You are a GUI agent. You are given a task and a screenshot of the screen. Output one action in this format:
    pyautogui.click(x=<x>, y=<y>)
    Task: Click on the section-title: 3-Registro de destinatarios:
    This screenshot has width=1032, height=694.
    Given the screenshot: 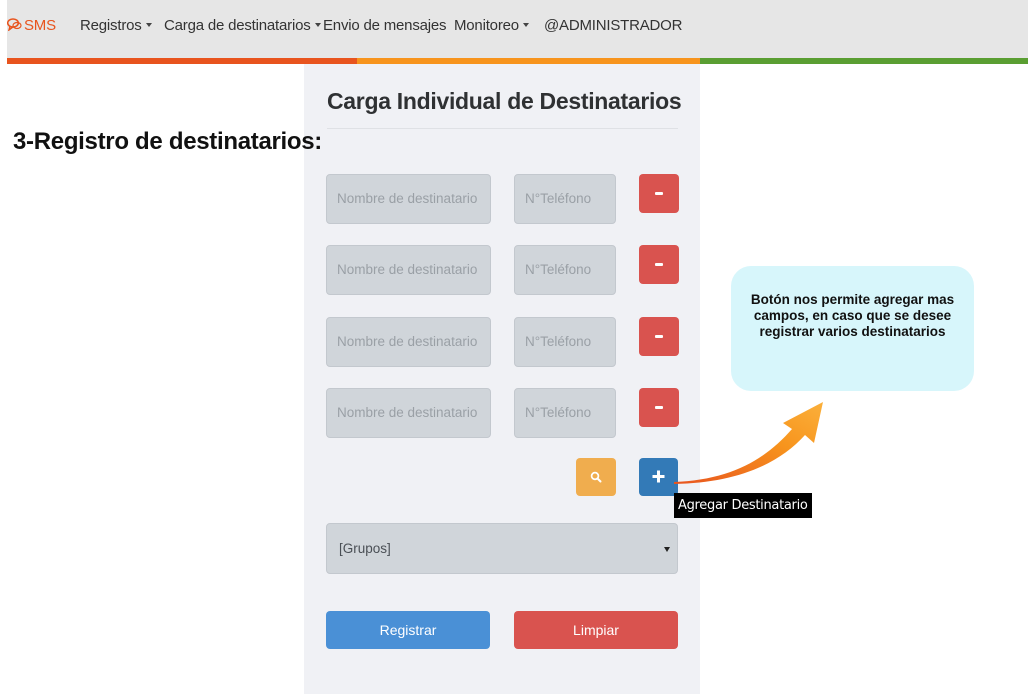 What is the action you would take?
    pyautogui.click(x=168, y=141)
    